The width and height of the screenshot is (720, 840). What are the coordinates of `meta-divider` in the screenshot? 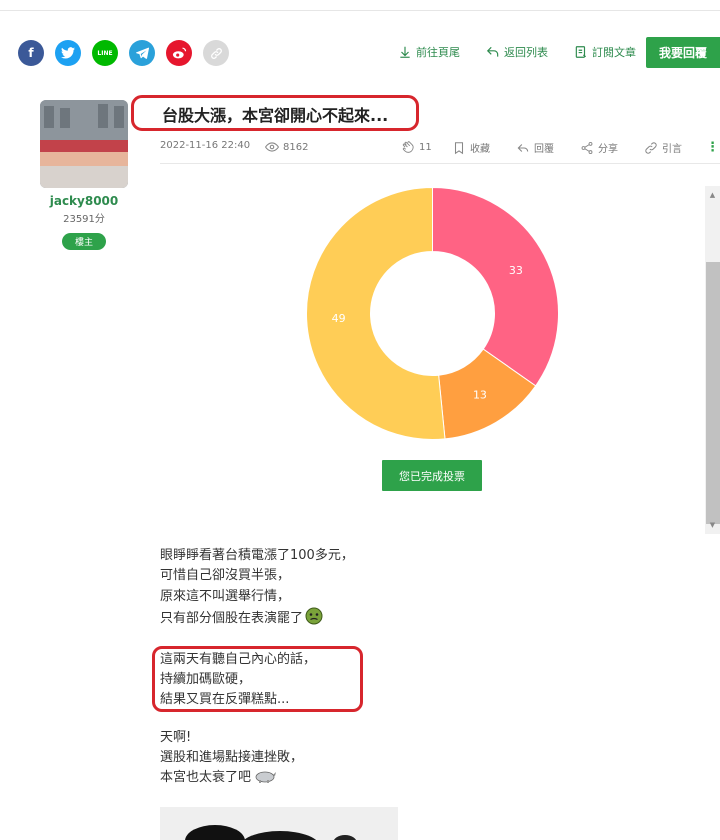 It's located at (440, 163).